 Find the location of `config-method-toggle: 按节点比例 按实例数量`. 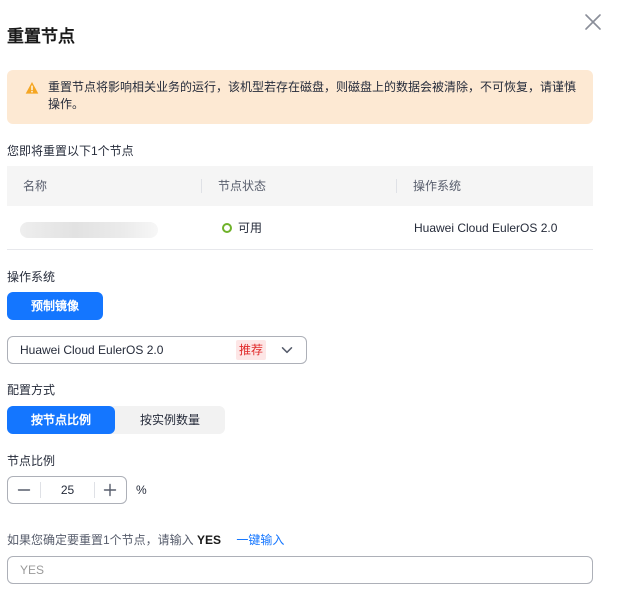

config-method-toggle: 按节点比例 按实例数量 is located at coordinates (116, 420).